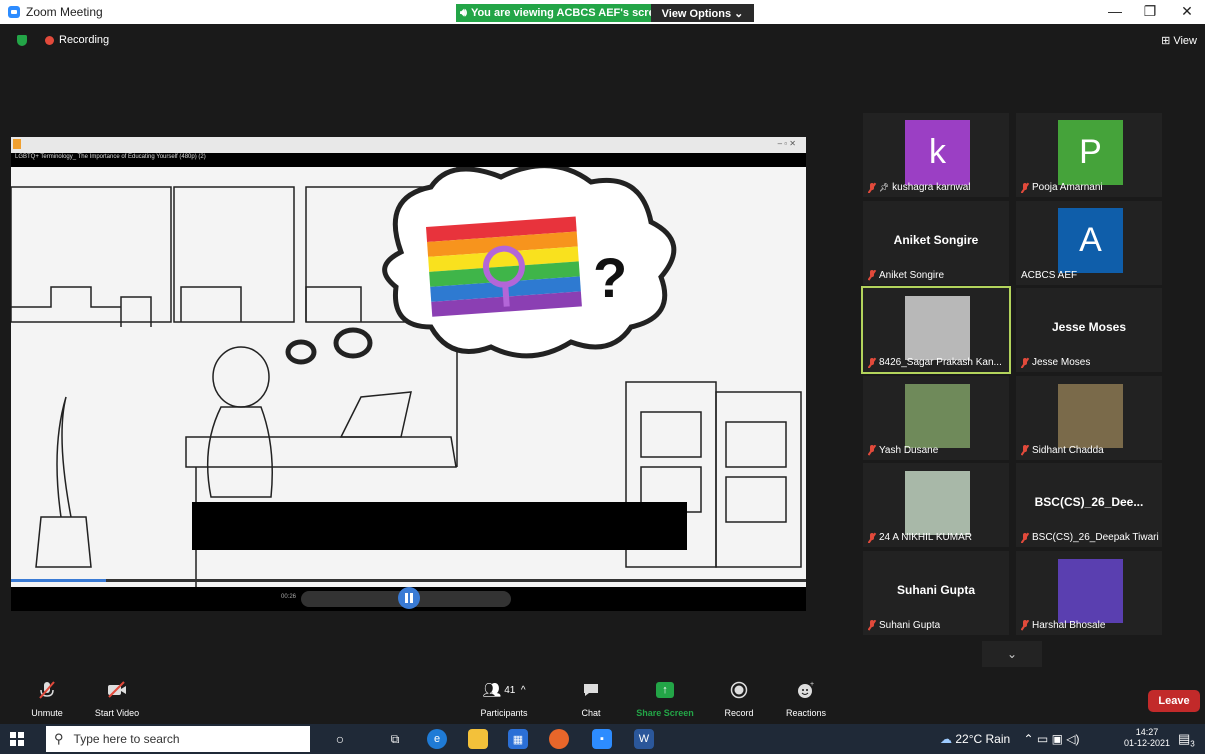 The height and width of the screenshot is (754, 1205). I want to click on cortana-icon: ○, so click(340, 739).